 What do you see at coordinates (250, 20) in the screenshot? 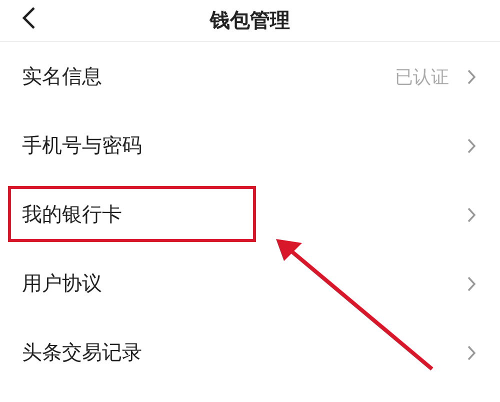
I see `page-title: 钱包管理` at bounding box center [250, 20].